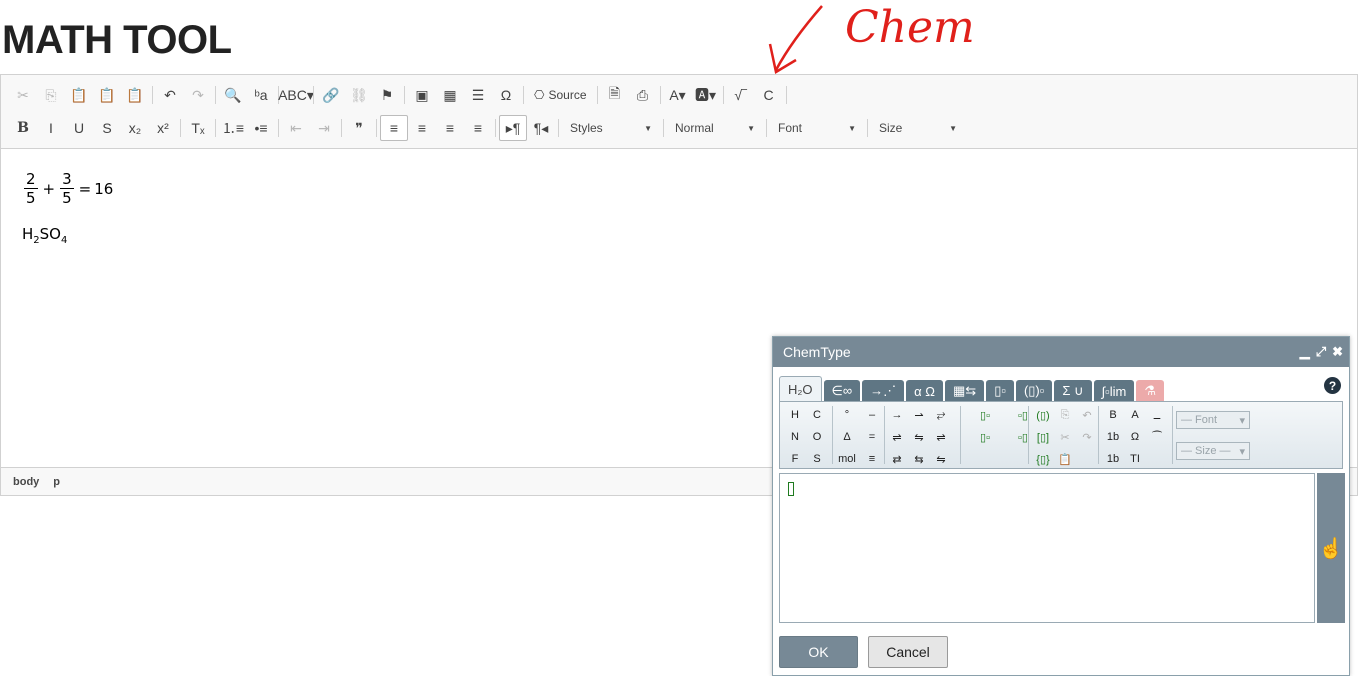 Image resolution: width=1358 pixels, height=676 pixels. I want to click on help-icon: ?, so click(1332, 385).